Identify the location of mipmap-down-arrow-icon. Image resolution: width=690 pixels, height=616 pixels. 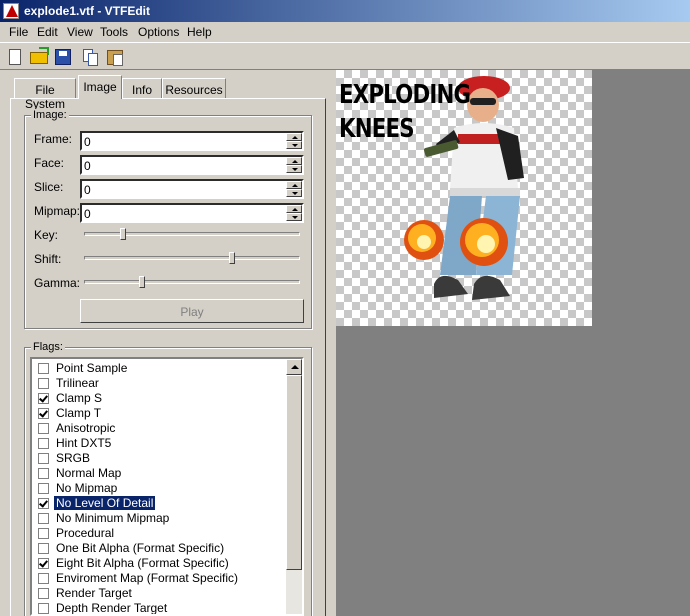
(294, 217).